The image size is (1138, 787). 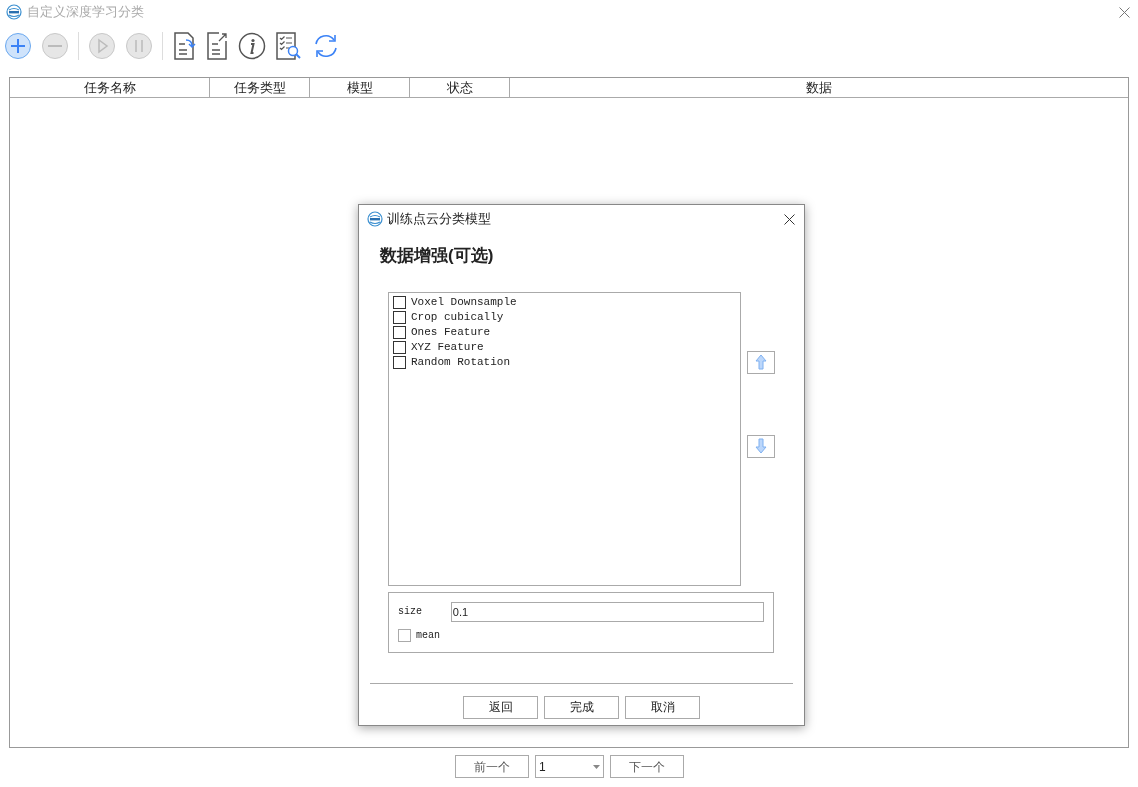 What do you see at coordinates (410, 612) in the screenshot?
I see `size-label: size` at bounding box center [410, 612].